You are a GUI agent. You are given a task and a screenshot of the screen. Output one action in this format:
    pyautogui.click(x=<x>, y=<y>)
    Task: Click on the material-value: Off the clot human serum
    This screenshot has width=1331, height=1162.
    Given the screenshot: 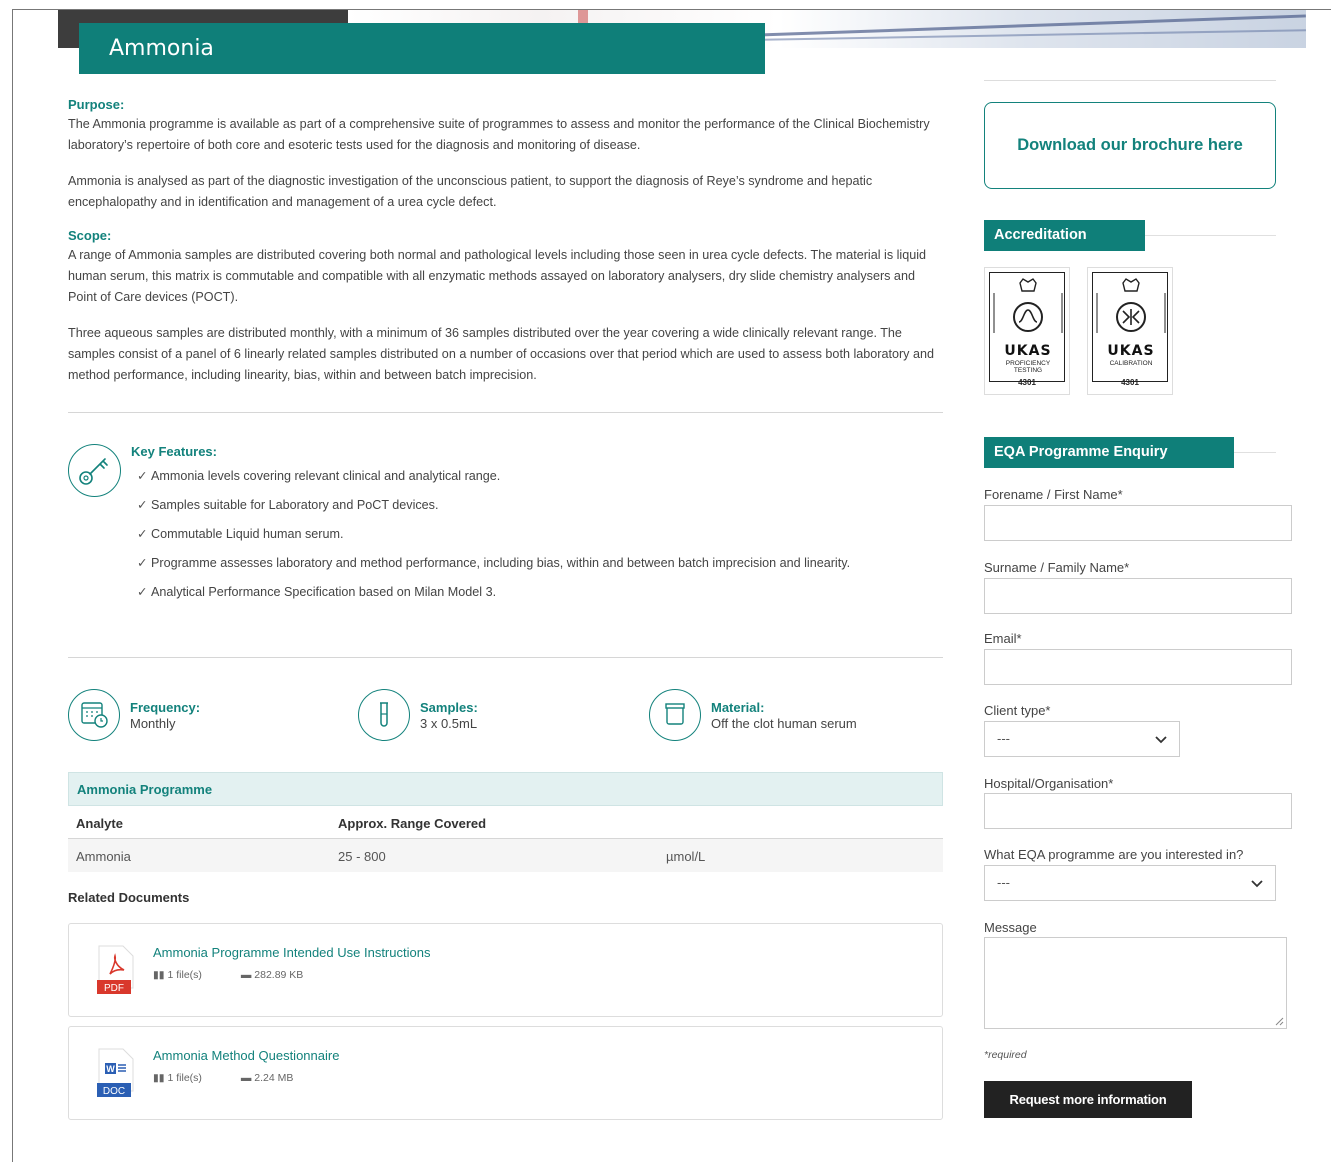 What is the action you would take?
    pyautogui.click(x=784, y=723)
    